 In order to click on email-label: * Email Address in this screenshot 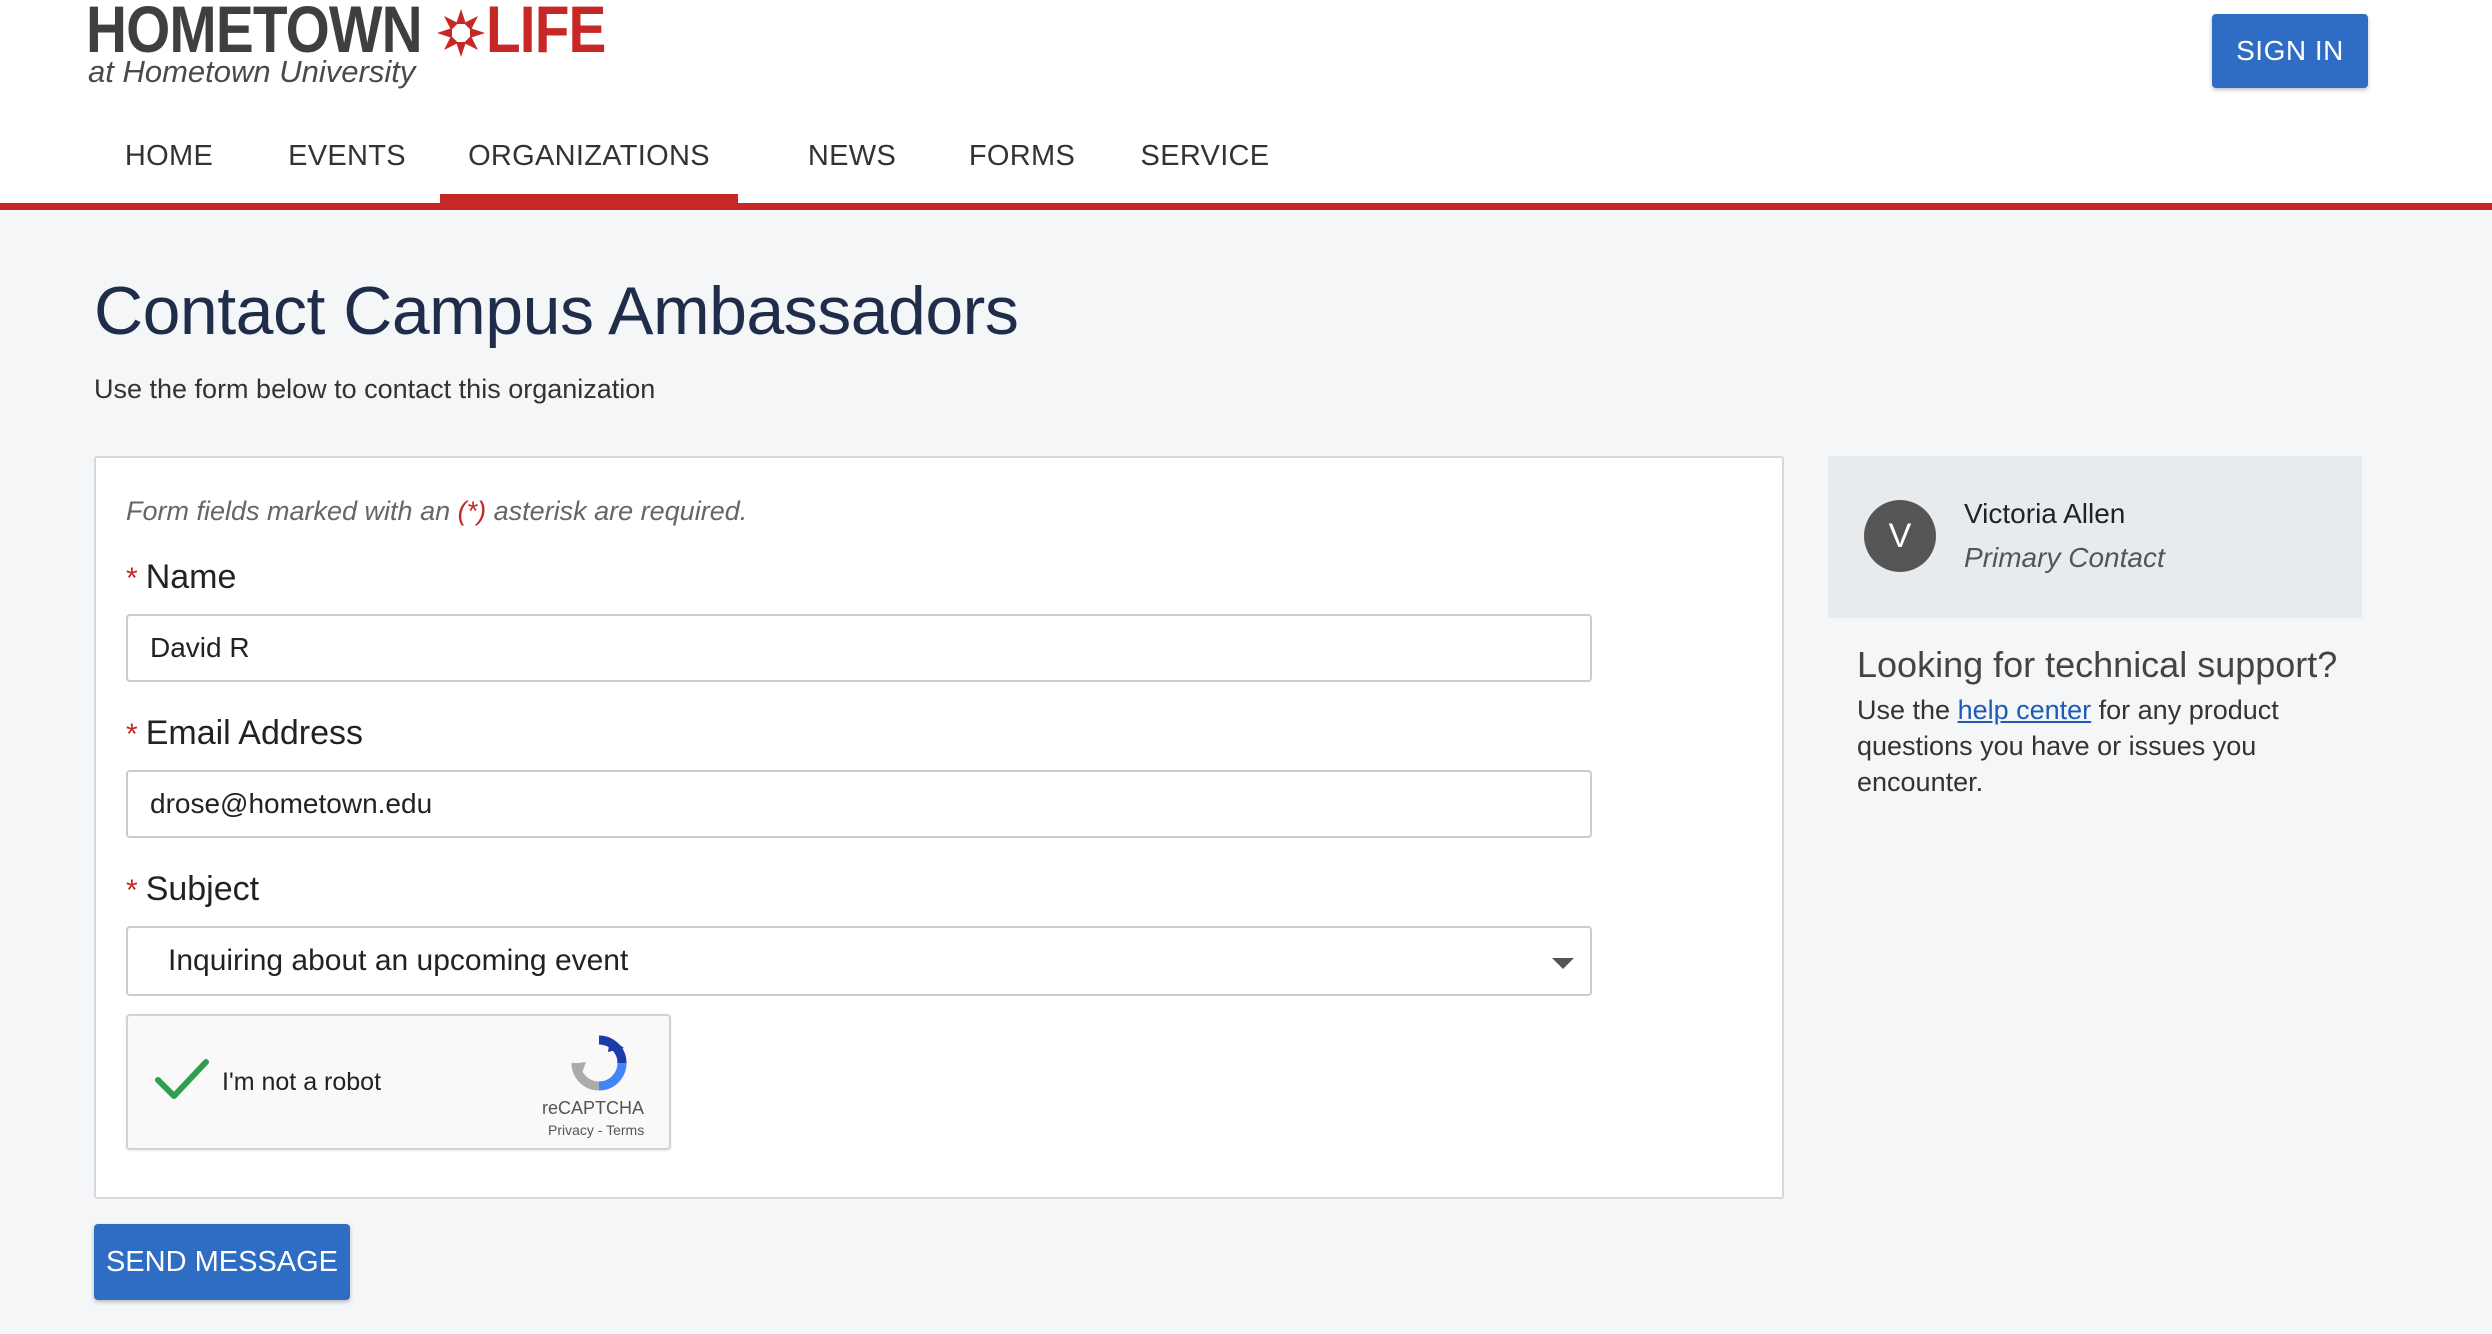, I will do `click(244, 733)`.